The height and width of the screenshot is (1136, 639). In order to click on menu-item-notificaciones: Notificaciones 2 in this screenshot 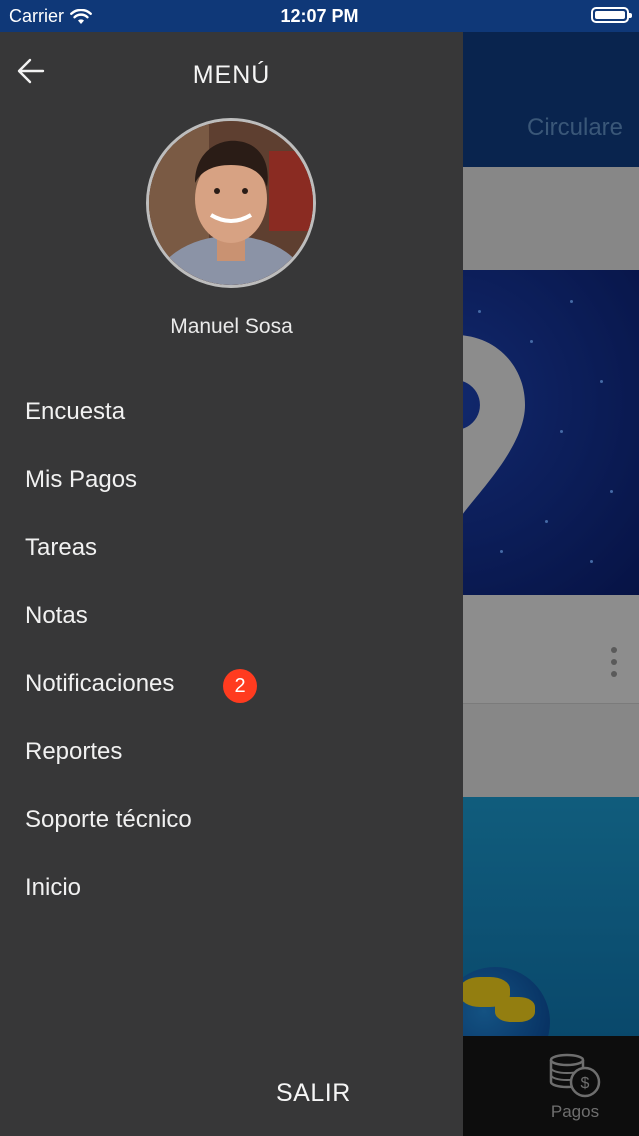, I will do `click(231, 684)`.